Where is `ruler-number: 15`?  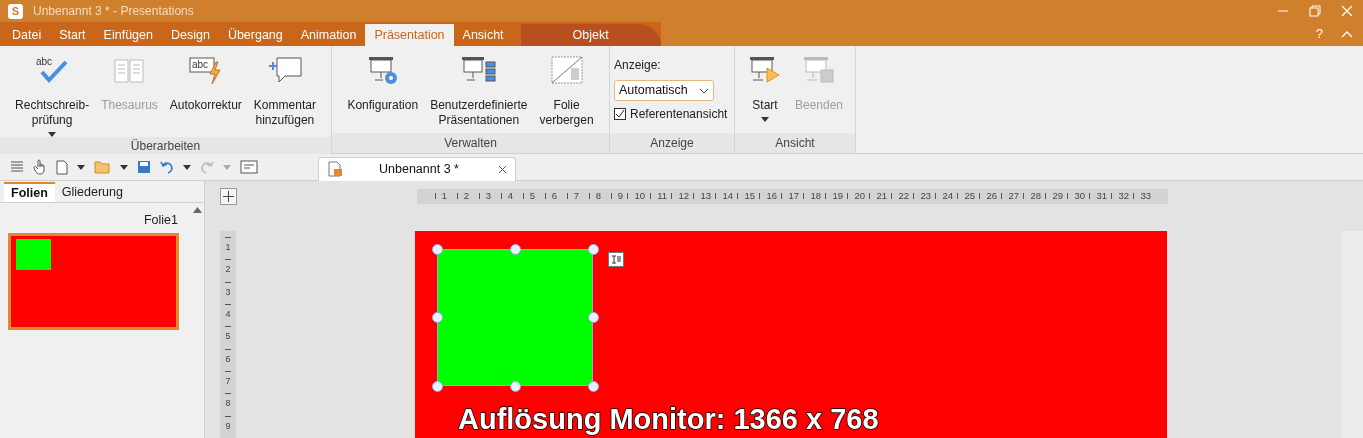
ruler-number: 15 is located at coordinates (749, 195).